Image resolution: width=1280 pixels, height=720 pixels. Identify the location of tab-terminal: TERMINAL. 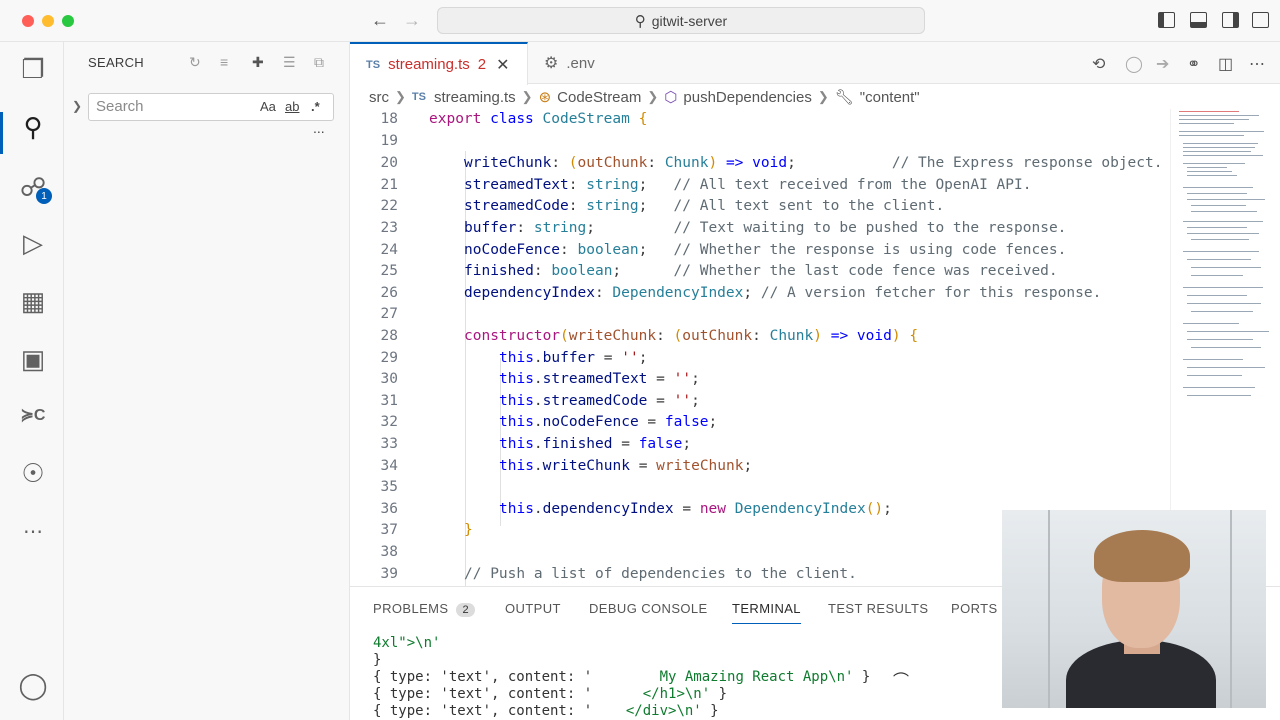
(766, 612).